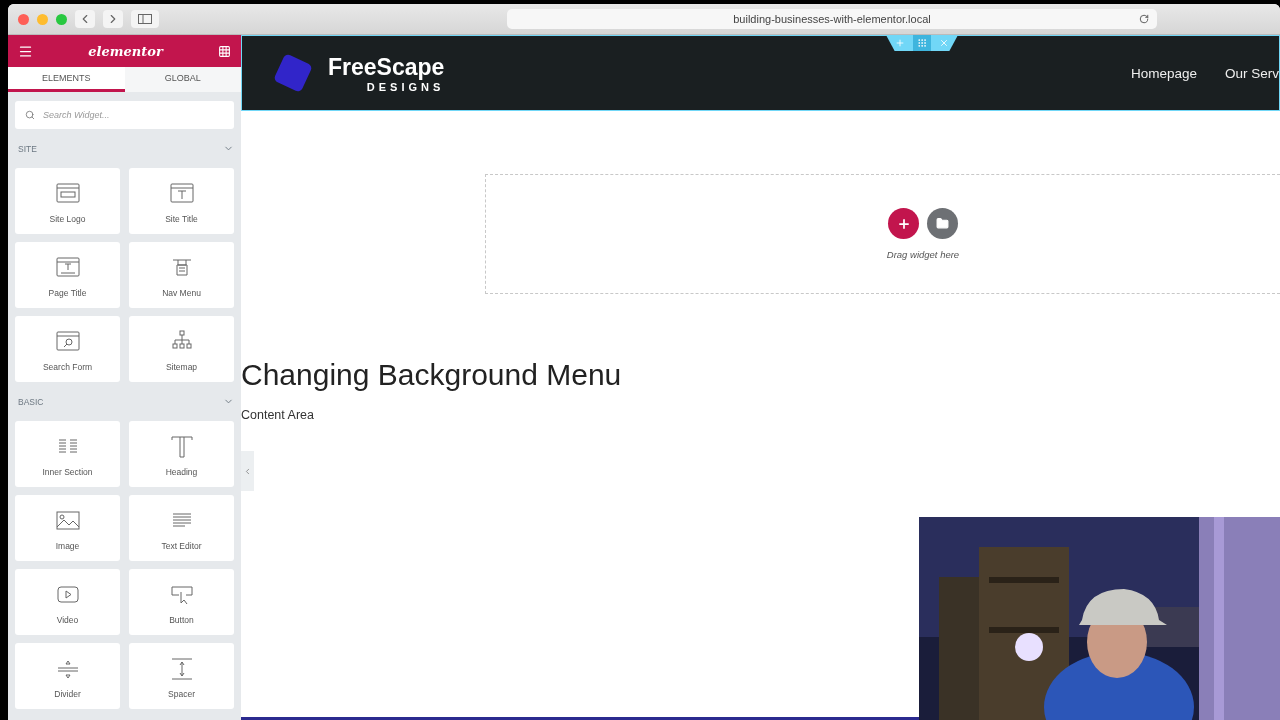 Image resolution: width=1280 pixels, height=720 pixels. Describe the element at coordinates (113, 19) in the screenshot. I see `forward-button` at that location.